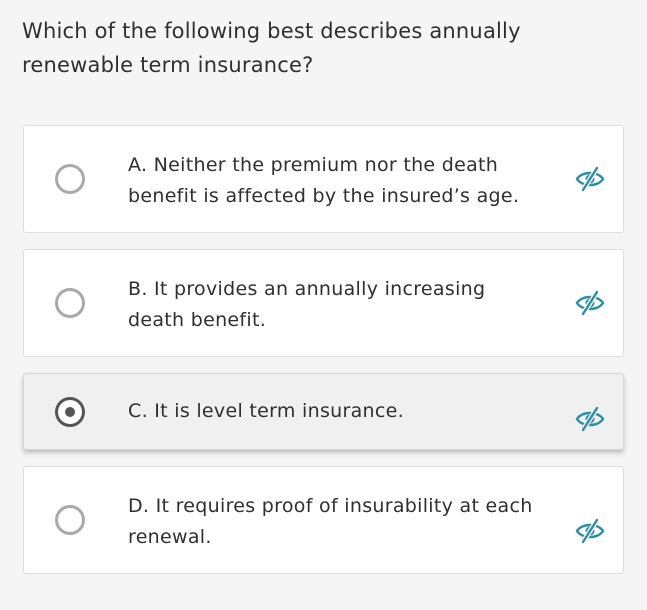 The height and width of the screenshot is (610, 647). What do you see at coordinates (266, 411) in the screenshot?
I see `option-label: C. It is level term insurance.` at bounding box center [266, 411].